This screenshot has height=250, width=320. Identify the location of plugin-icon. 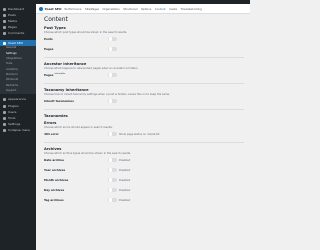
(4, 106).